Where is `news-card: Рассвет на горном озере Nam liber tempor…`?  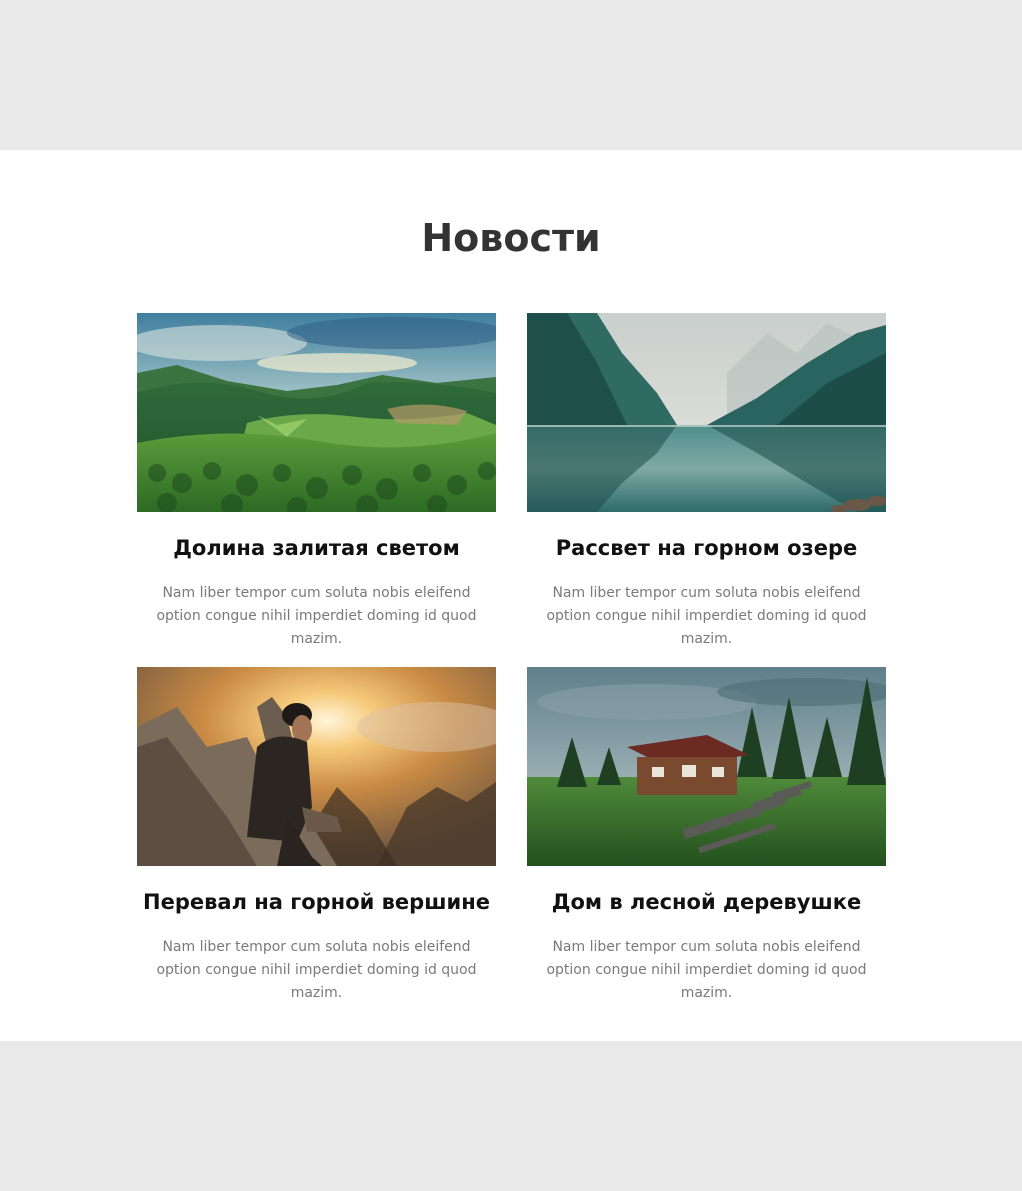
news-card: Рассвет на горном озере Nam liber tempor… is located at coordinates (706, 490).